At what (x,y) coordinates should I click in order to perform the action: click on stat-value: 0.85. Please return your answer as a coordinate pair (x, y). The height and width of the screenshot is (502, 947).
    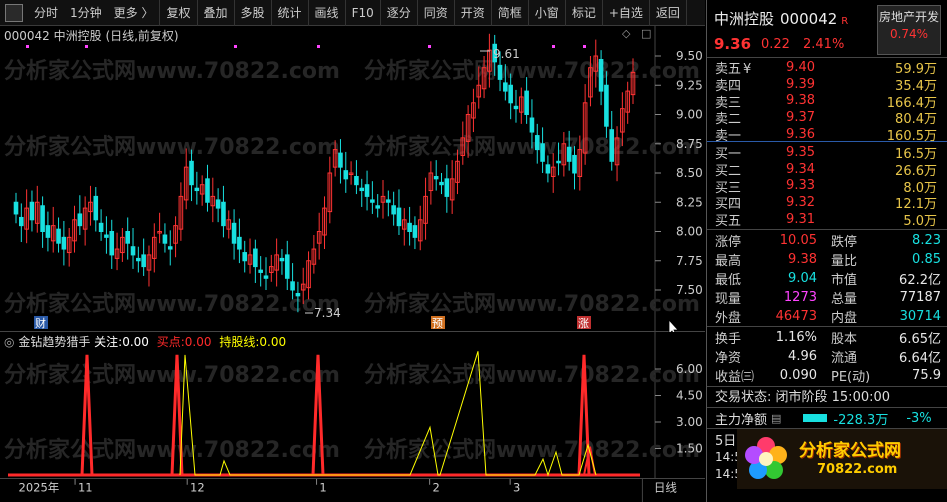
    Looking at the image, I should click on (926, 259).